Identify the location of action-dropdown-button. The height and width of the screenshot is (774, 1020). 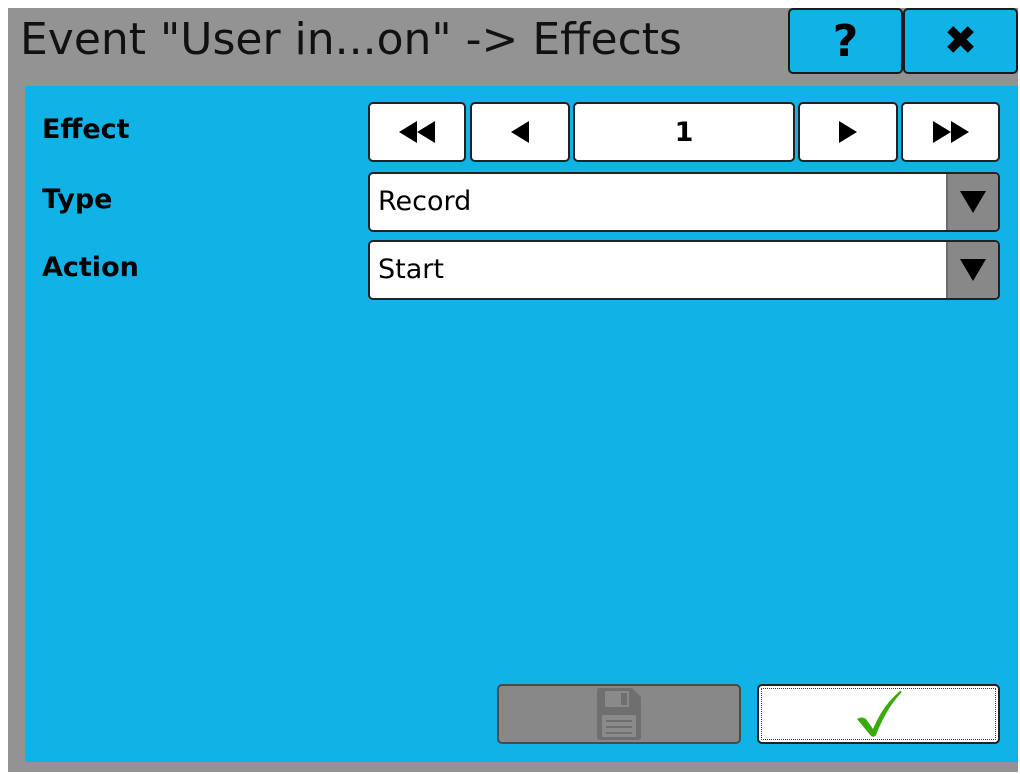
(972, 270).